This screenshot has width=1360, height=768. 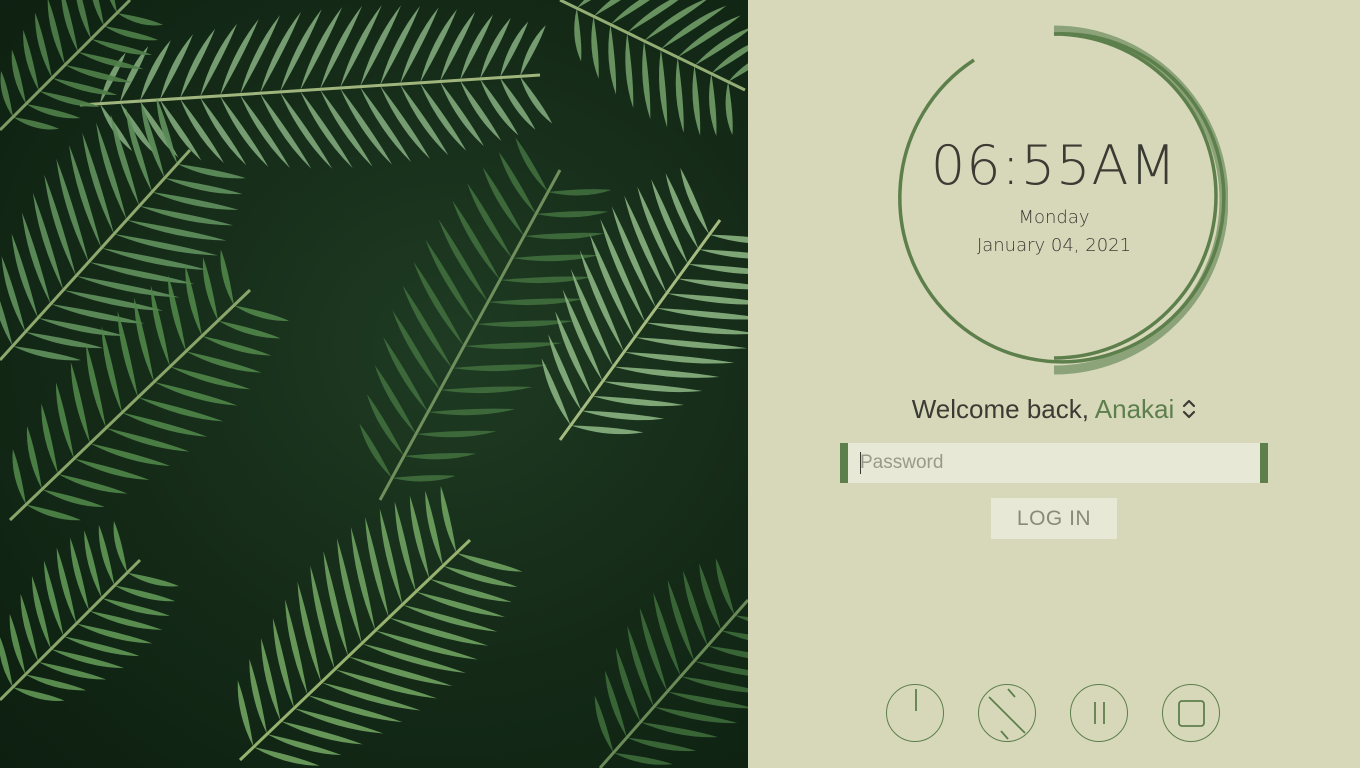 What do you see at coordinates (1054, 165) in the screenshot?
I see `clock-time: 06:55AM` at bounding box center [1054, 165].